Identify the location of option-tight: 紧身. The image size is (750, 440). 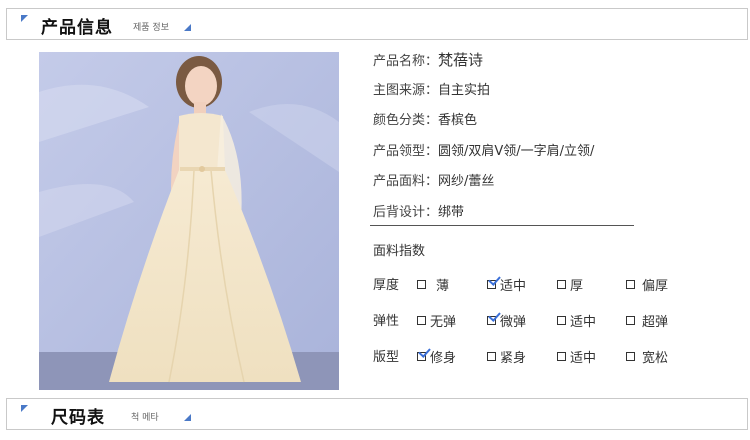
(506, 356).